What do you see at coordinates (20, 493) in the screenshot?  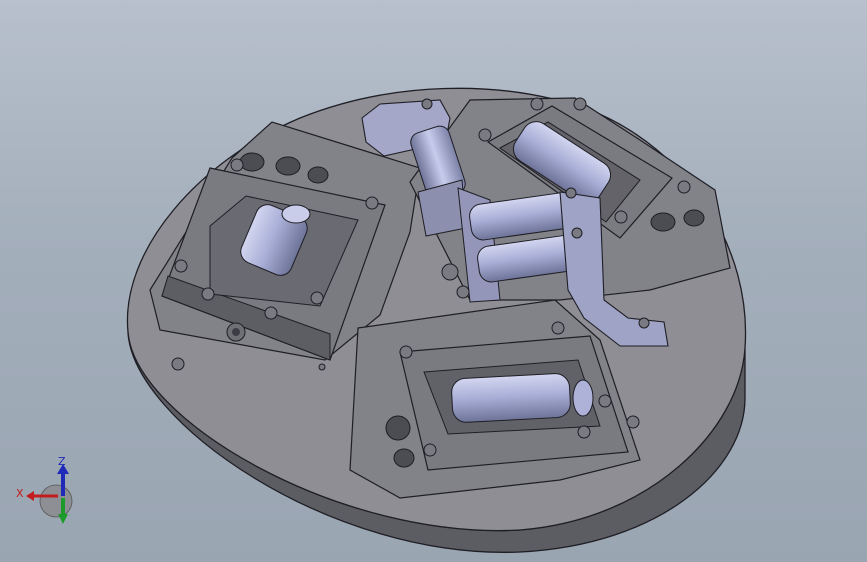 I see `x-axis-label: X` at bounding box center [20, 493].